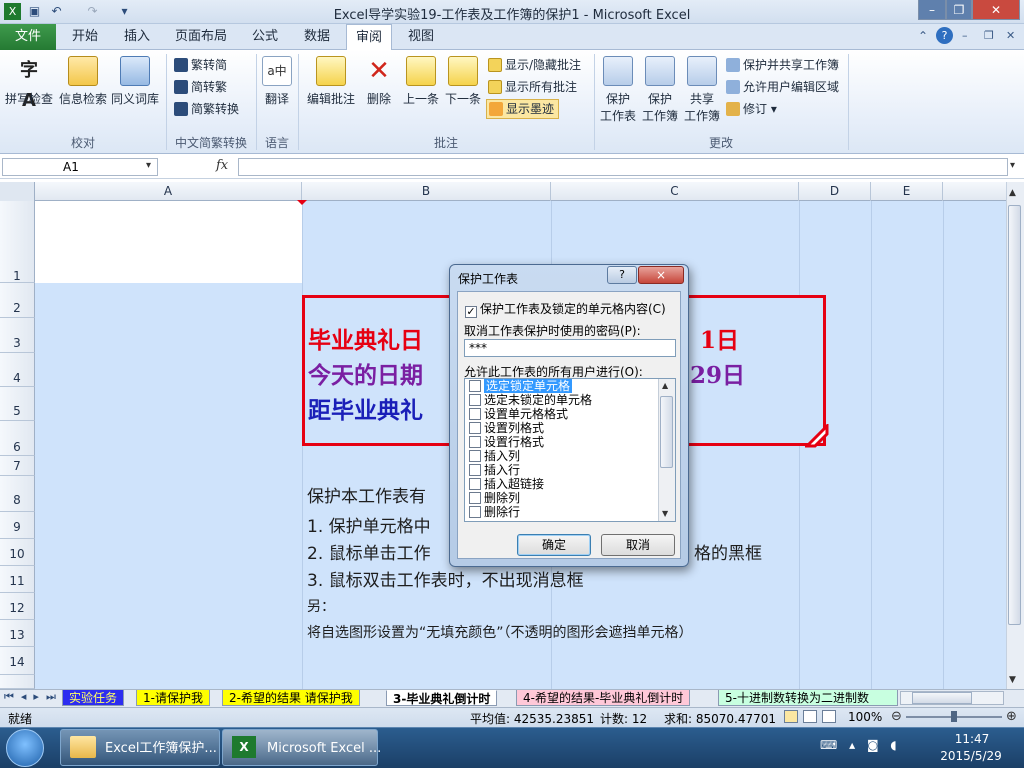 The height and width of the screenshot is (768, 1024). What do you see at coordinates (661, 275) in the screenshot?
I see `dialog-close-button: ×` at bounding box center [661, 275].